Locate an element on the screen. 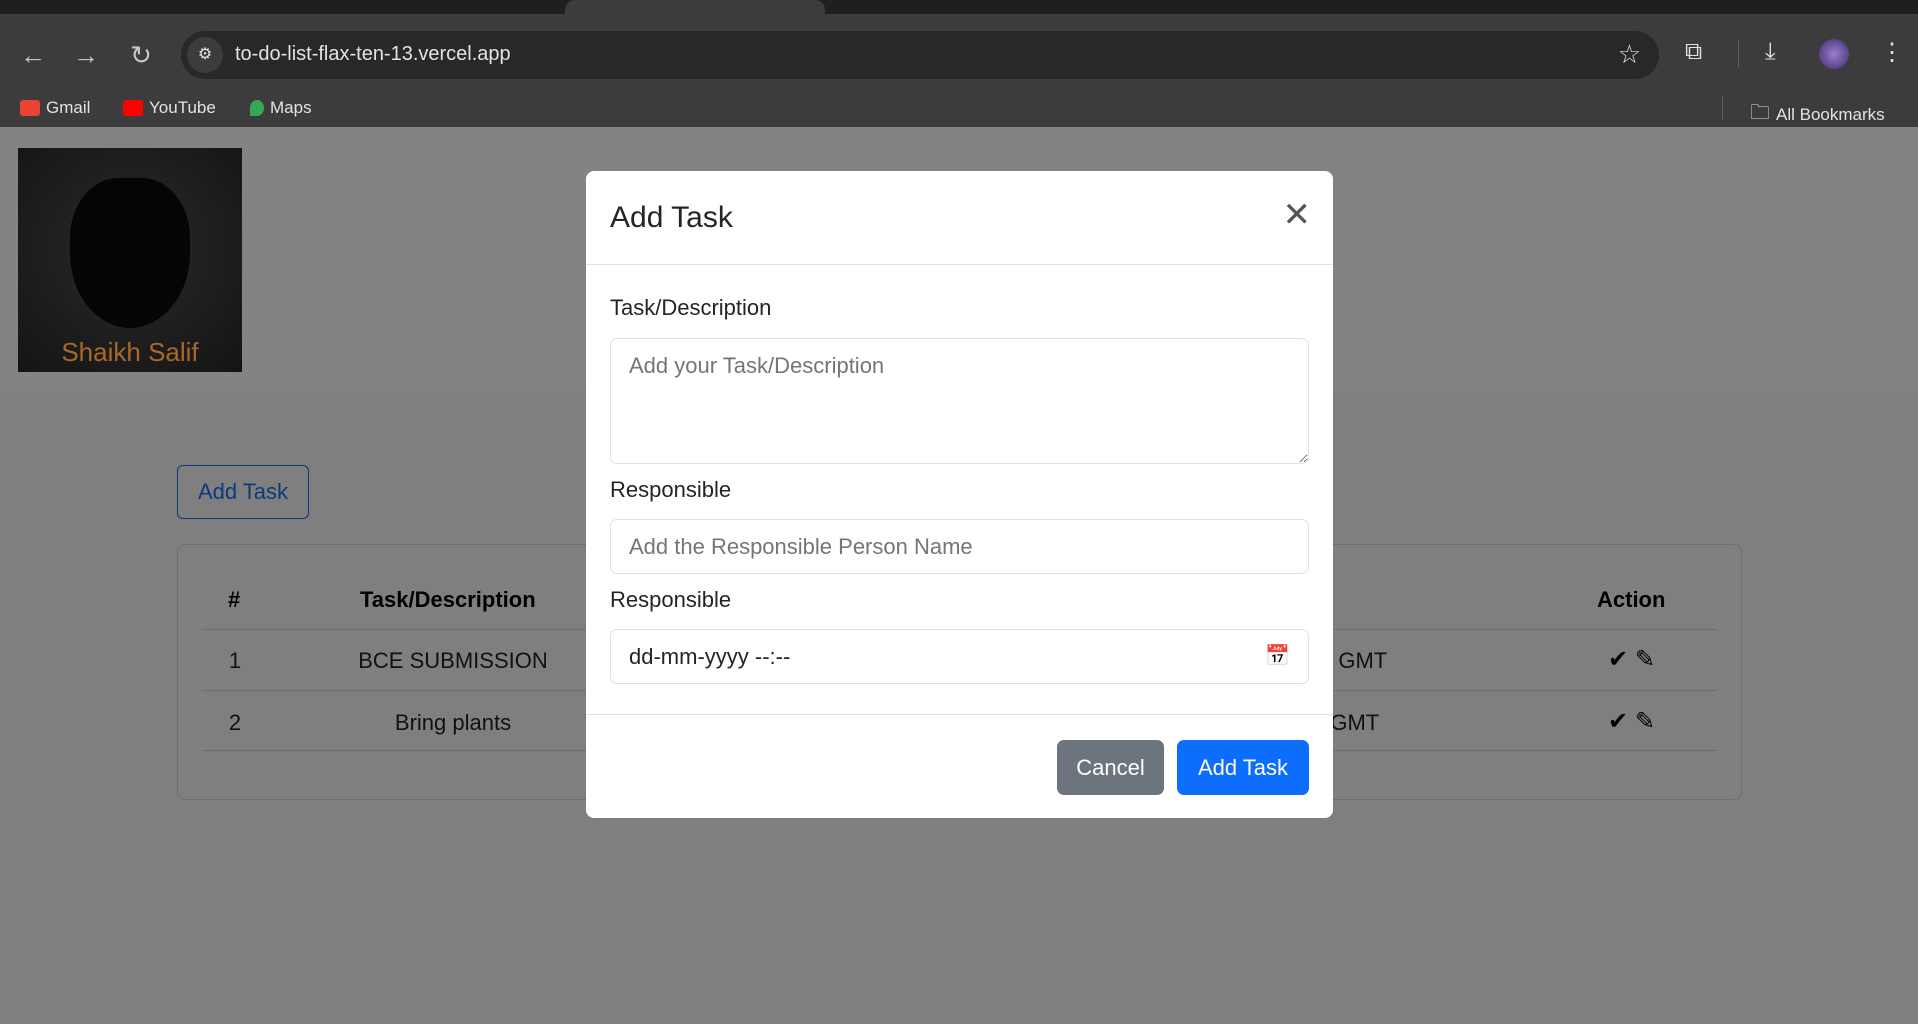 The height and width of the screenshot is (1024, 1918). download-icon: ⤓ is located at coordinates (1770, 52).